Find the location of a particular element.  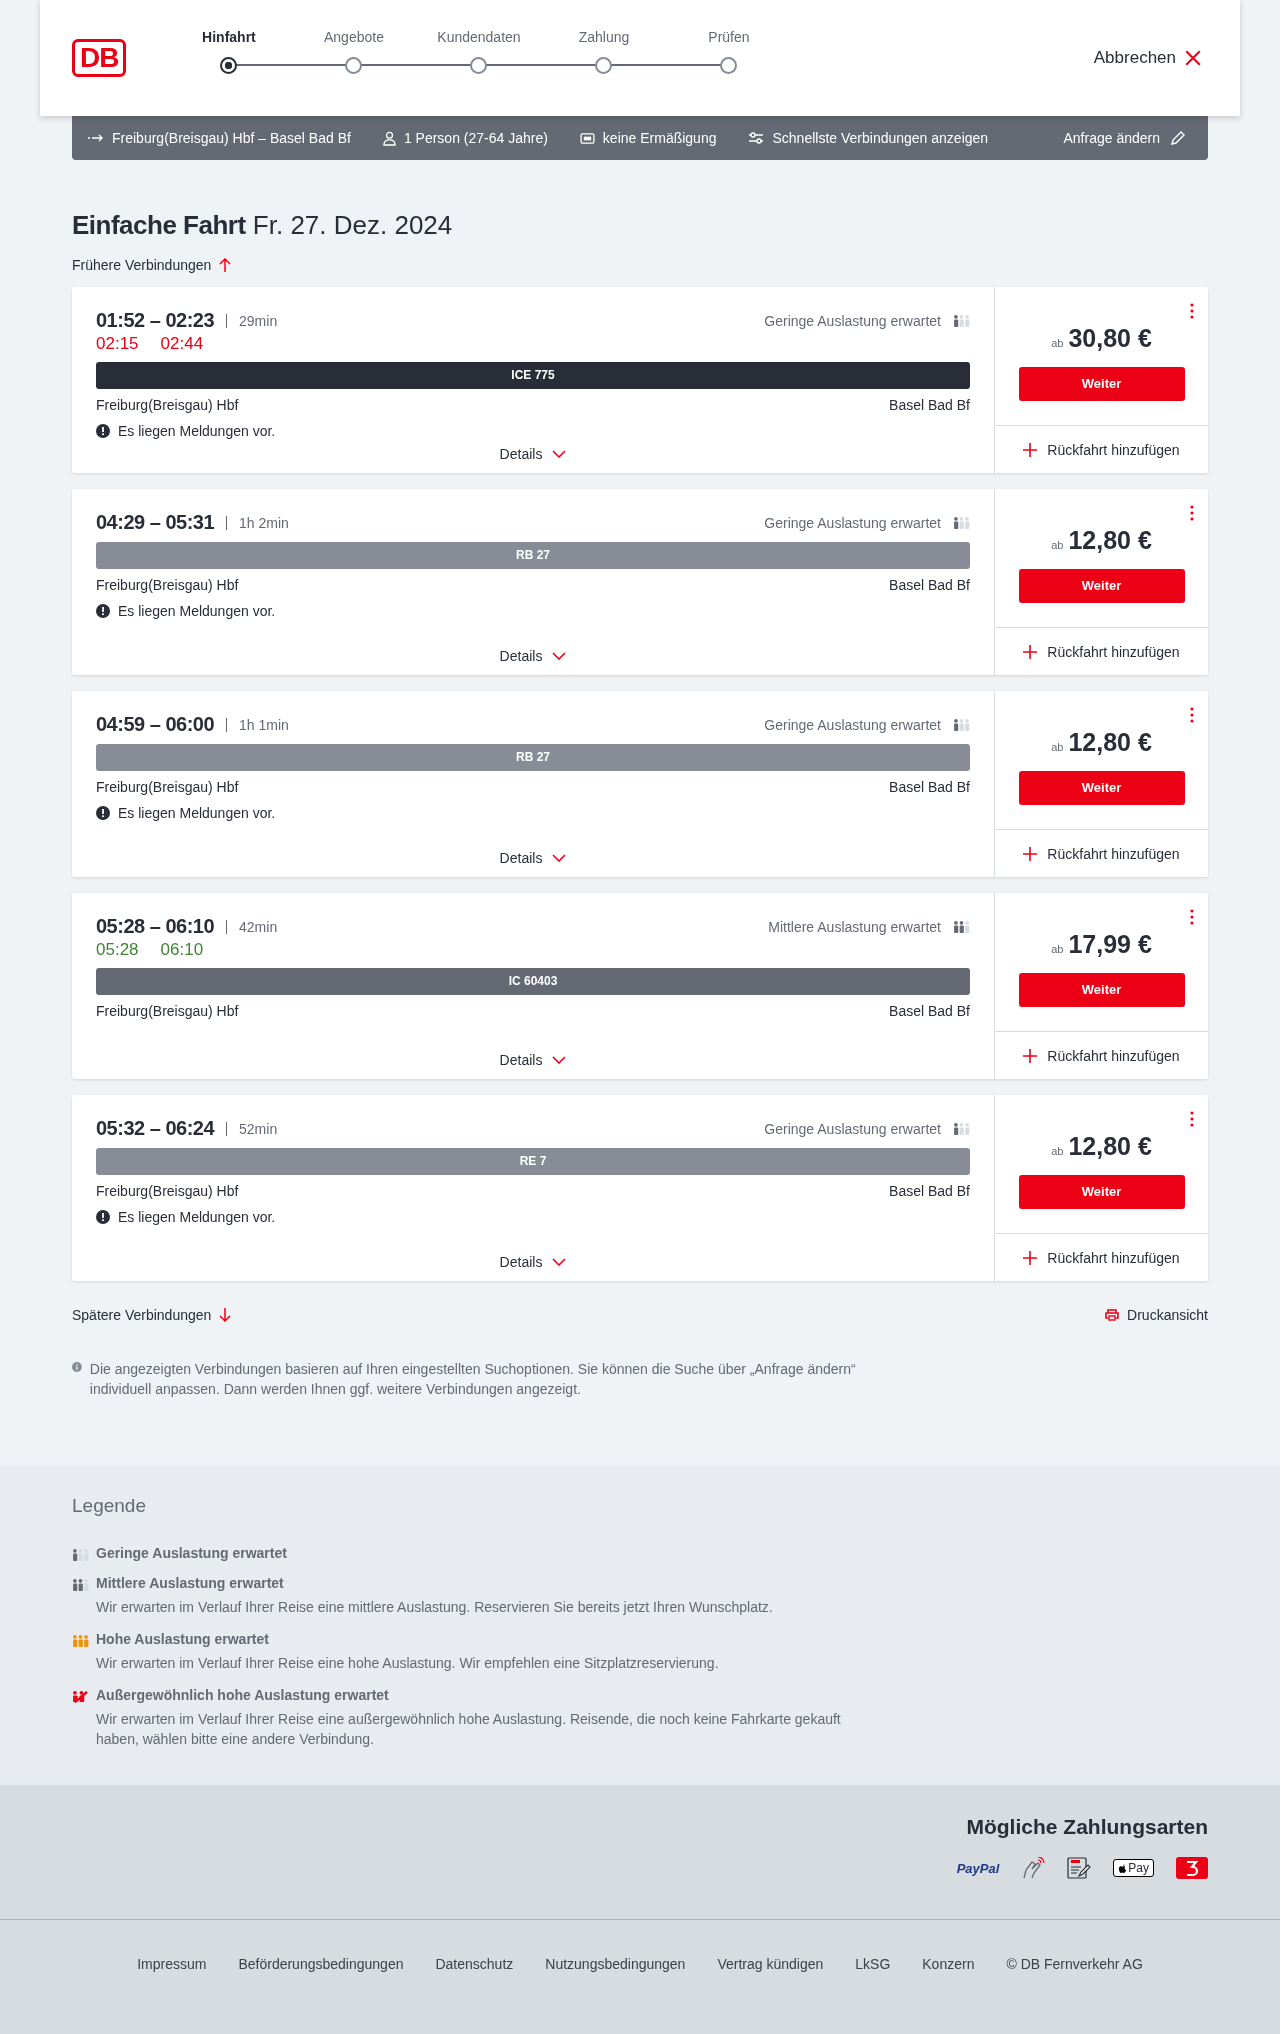

apple-pay-logo: Pay is located at coordinates (1133, 1868).